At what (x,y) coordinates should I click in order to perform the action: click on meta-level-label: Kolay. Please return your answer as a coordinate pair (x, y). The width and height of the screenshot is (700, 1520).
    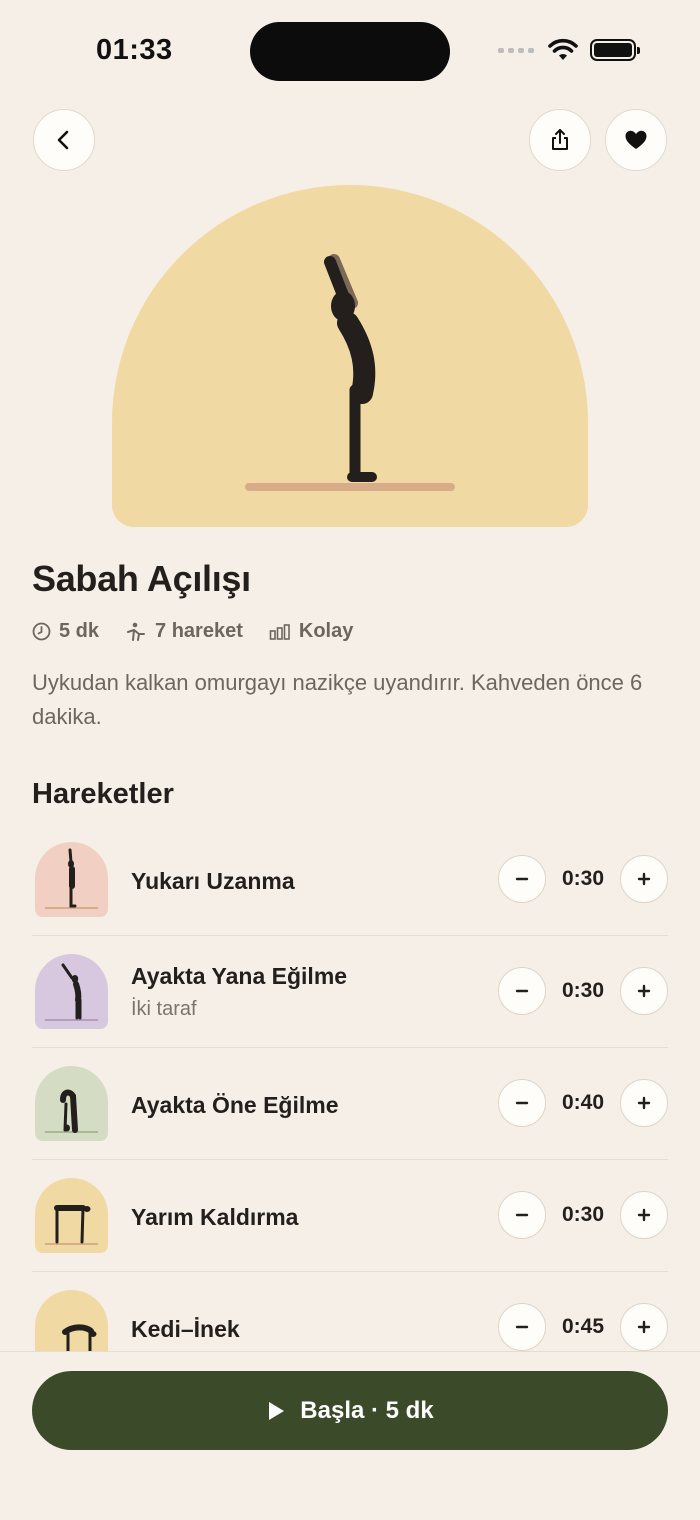
    Looking at the image, I should click on (326, 631).